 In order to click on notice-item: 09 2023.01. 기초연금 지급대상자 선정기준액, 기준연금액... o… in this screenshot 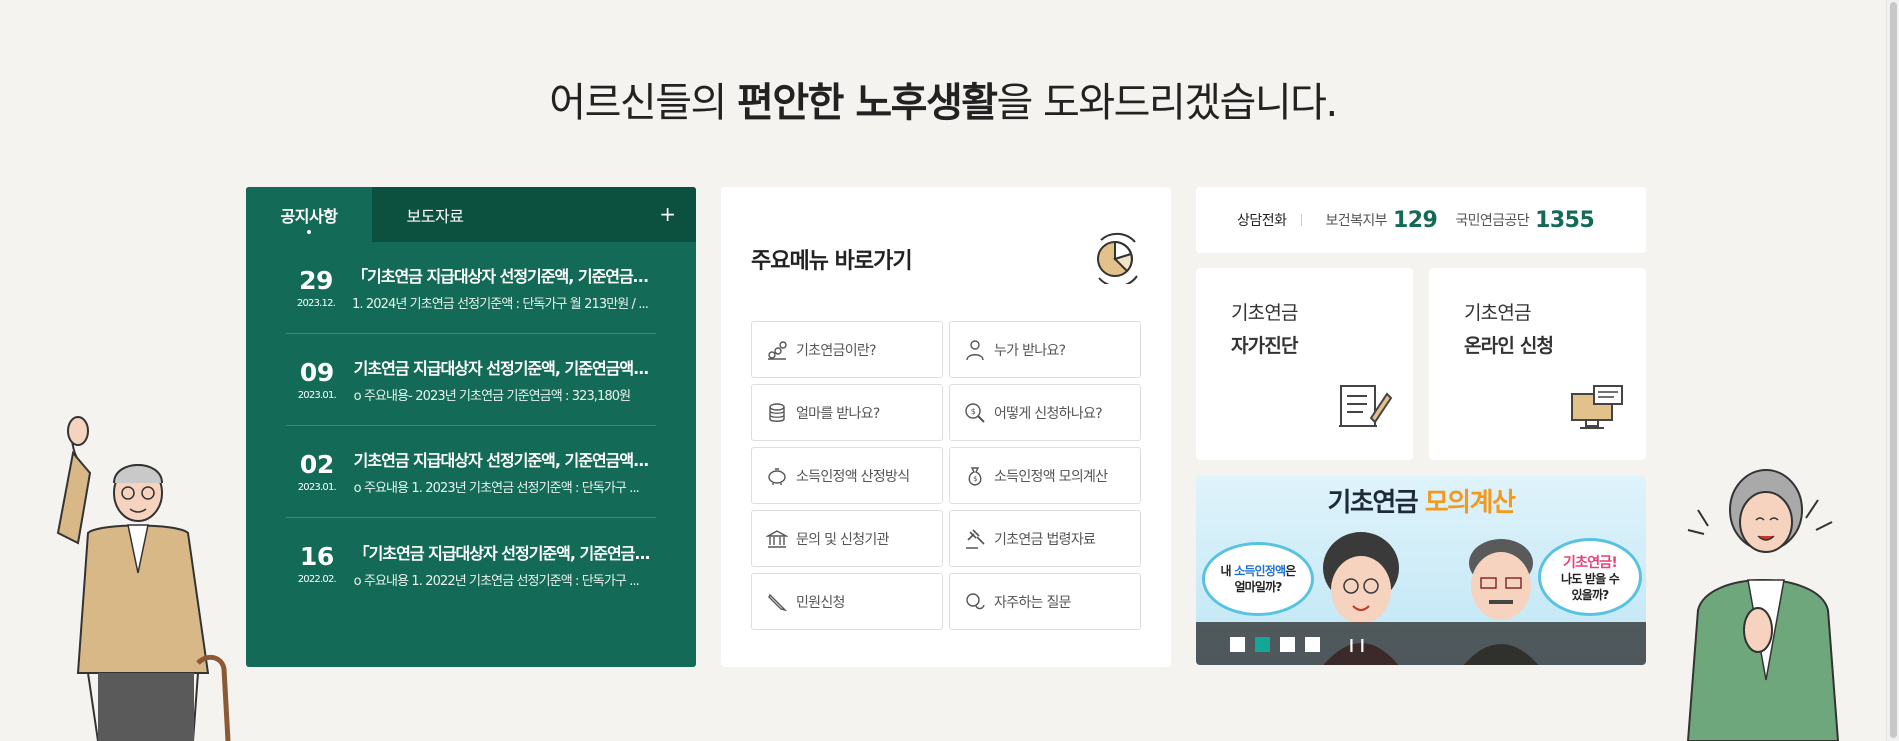, I will do `click(471, 380)`.